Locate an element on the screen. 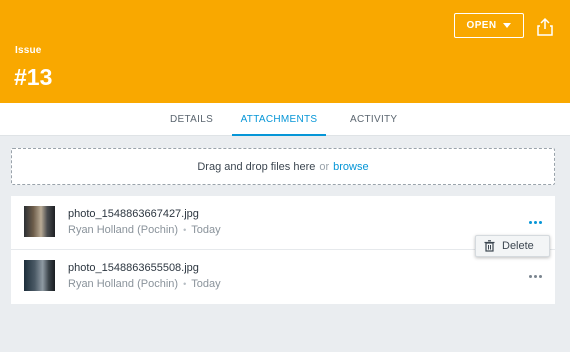 The height and width of the screenshot is (352, 570). attachment-filename: photo_1548863667427.jpg is located at coordinates (133, 214).